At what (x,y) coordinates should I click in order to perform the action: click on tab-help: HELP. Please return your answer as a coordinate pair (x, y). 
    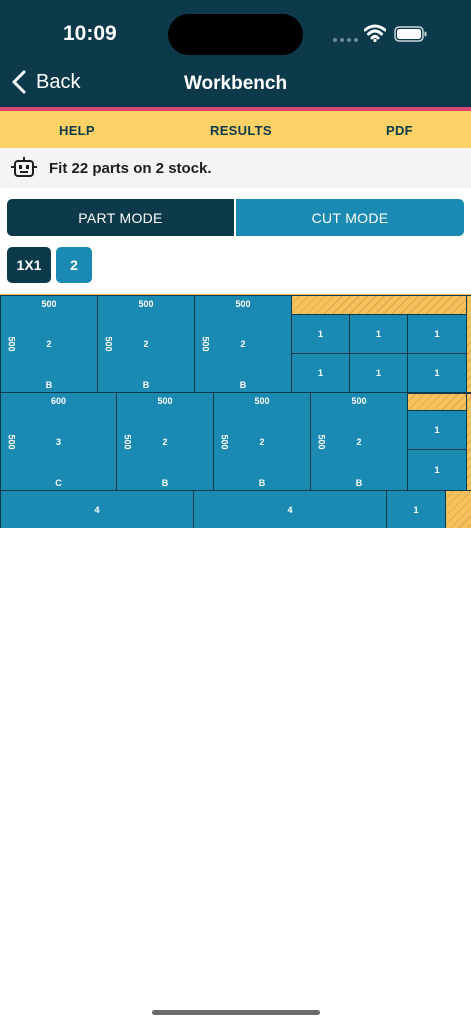
    Looking at the image, I should click on (77, 130).